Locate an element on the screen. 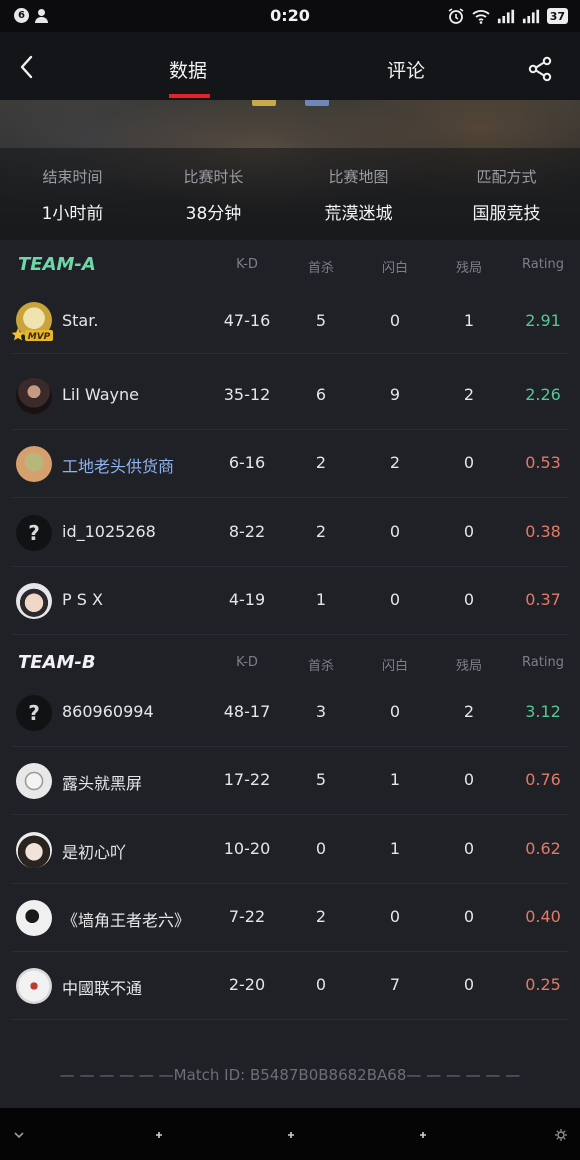 The width and height of the screenshot is (580, 1160). player-kd: 47-16 is located at coordinates (247, 320).